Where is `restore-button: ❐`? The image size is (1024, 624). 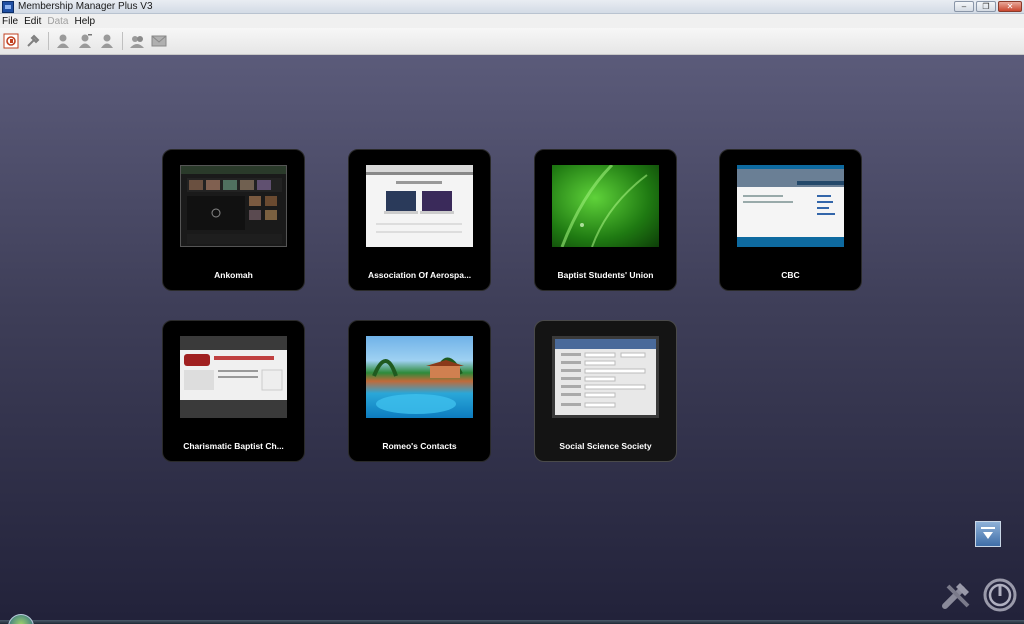 restore-button: ❐ is located at coordinates (986, 6).